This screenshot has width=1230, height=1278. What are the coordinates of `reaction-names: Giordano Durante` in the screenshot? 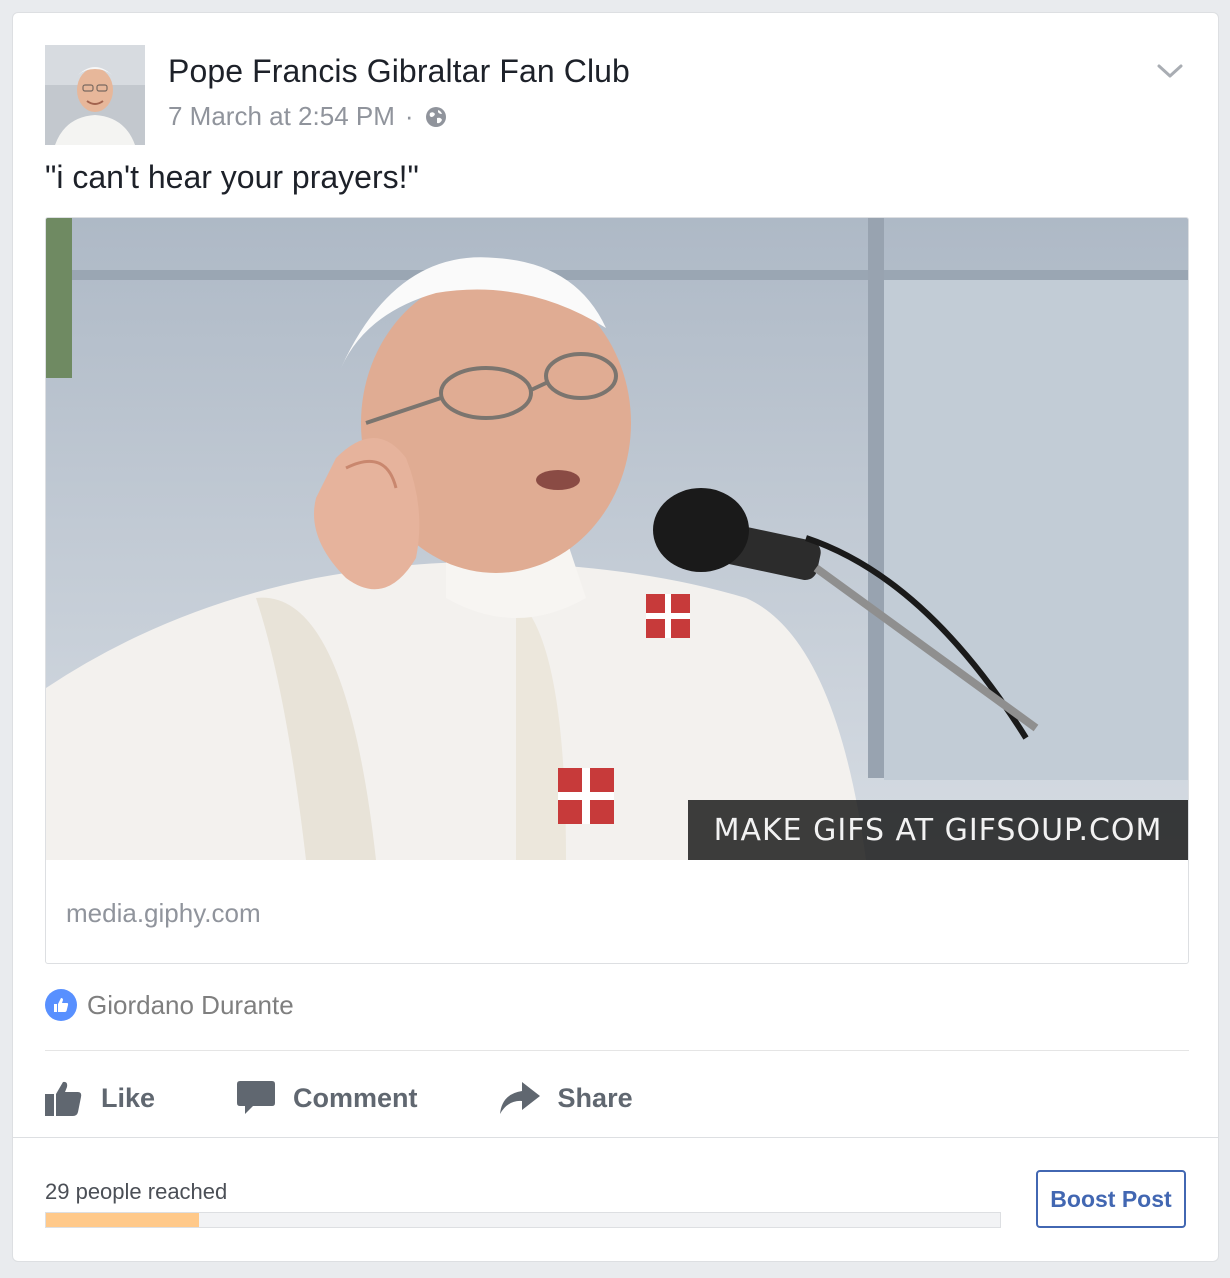 It's located at (190, 1004).